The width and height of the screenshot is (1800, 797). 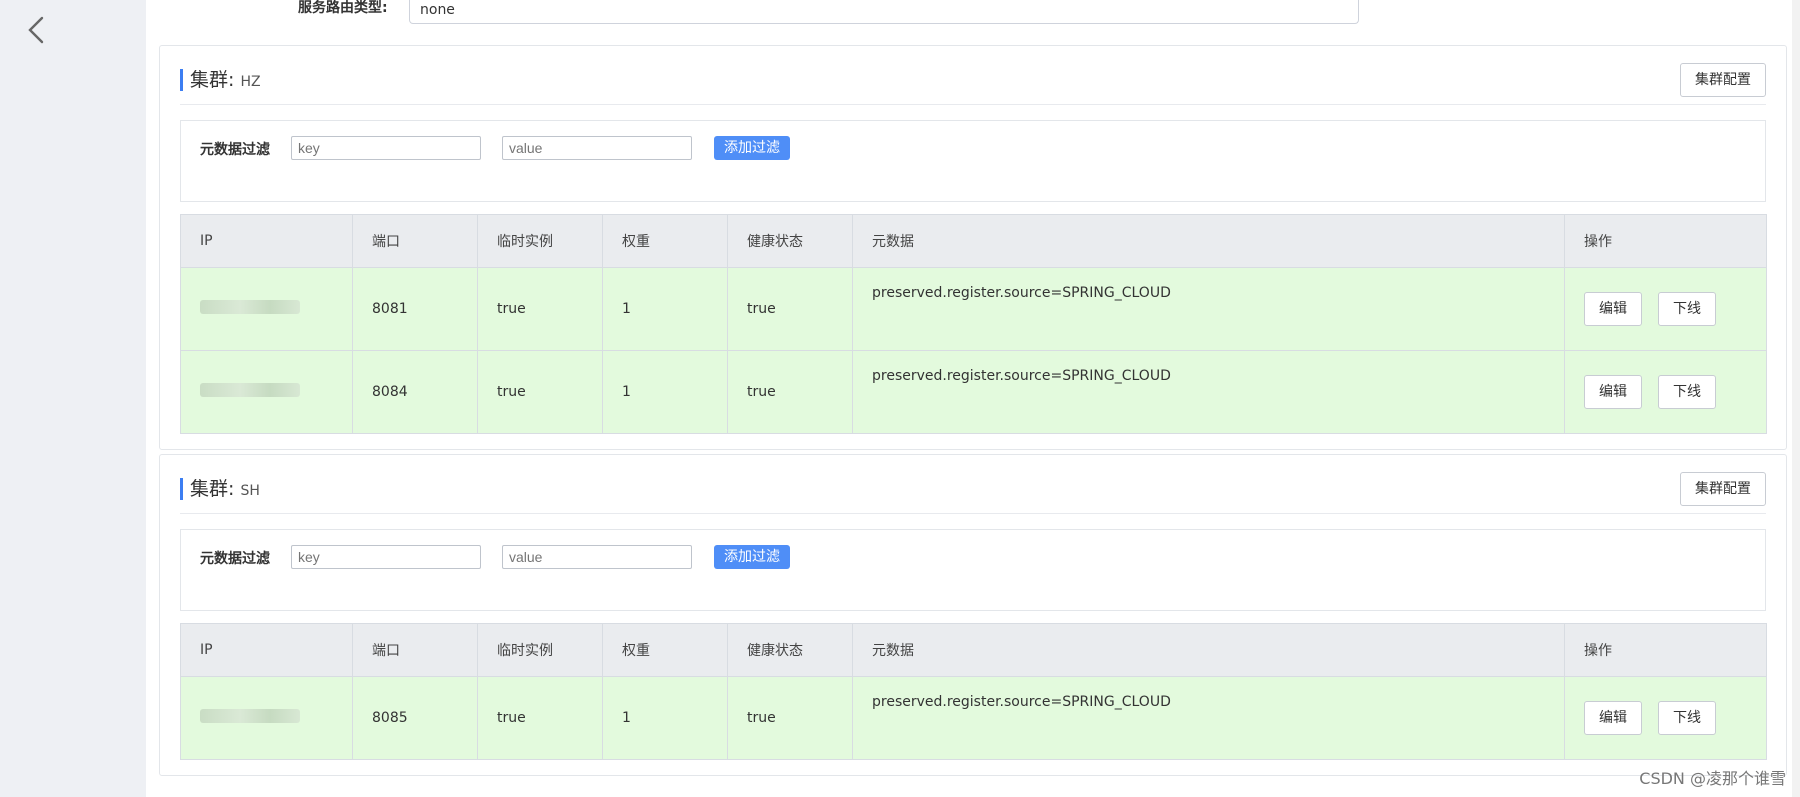 I want to click on route-type-label: 服务路由类型:, so click(x=343, y=8).